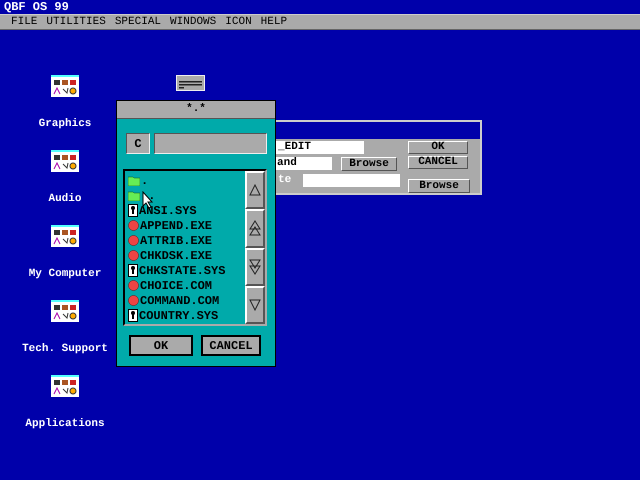 The image size is (640, 480). I want to click on text-field: _EDIT, so click(320, 147).